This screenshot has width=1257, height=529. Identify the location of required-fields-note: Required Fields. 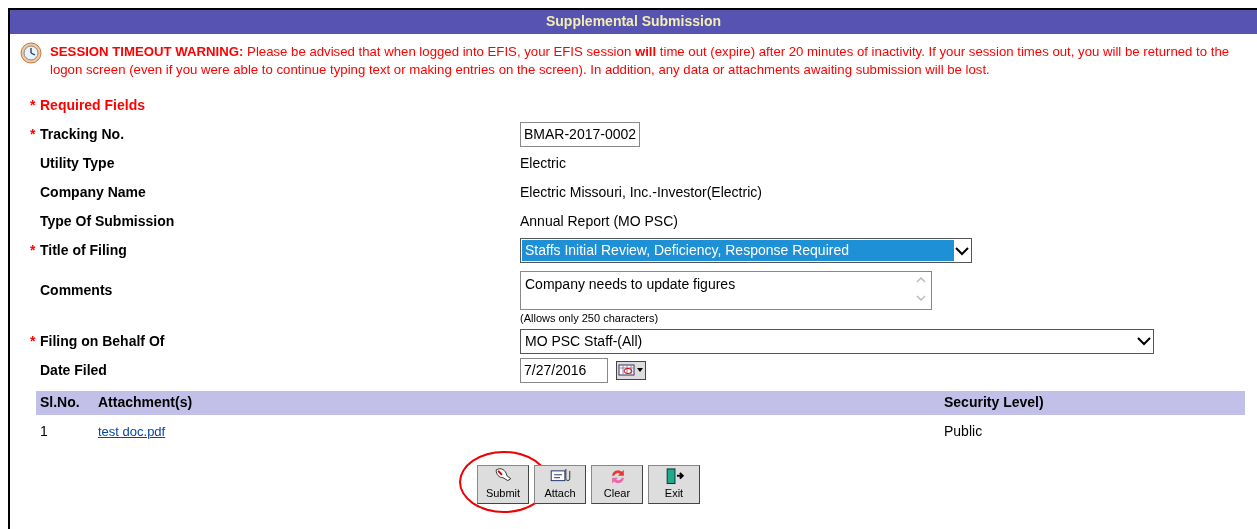
(93, 105).